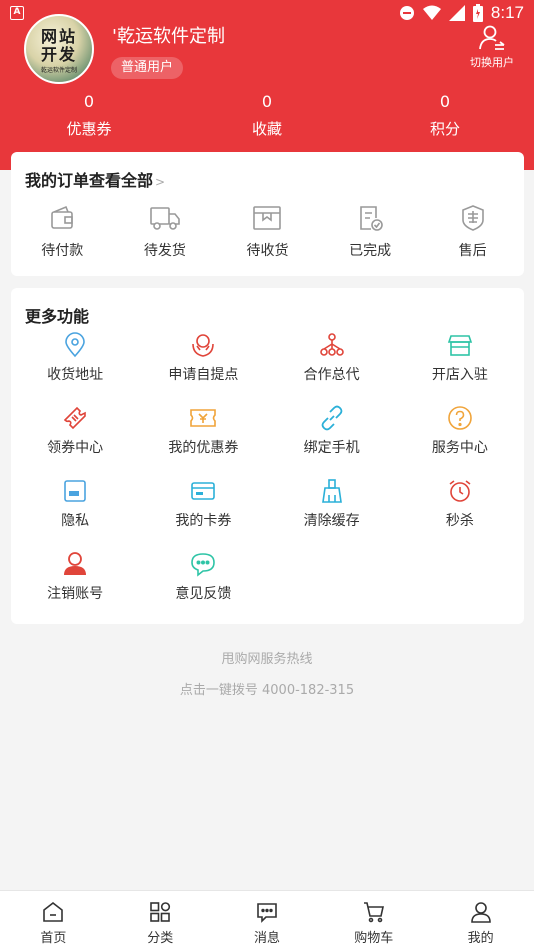 This screenshot has height=950, width=534. I want to click on orders-title: 我的订单查看全部, so click(89, 180).